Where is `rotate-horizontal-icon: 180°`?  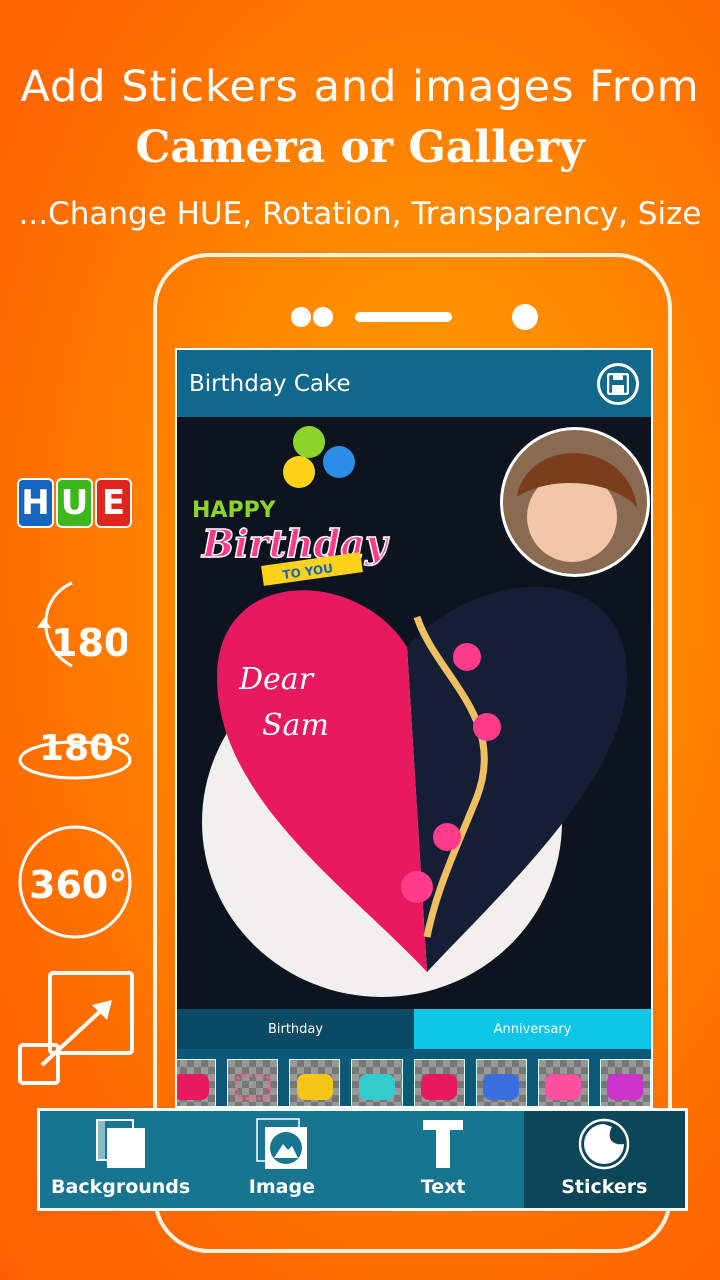 rotate-horizontal-icon: 180° is located at coordinates (75, 754).